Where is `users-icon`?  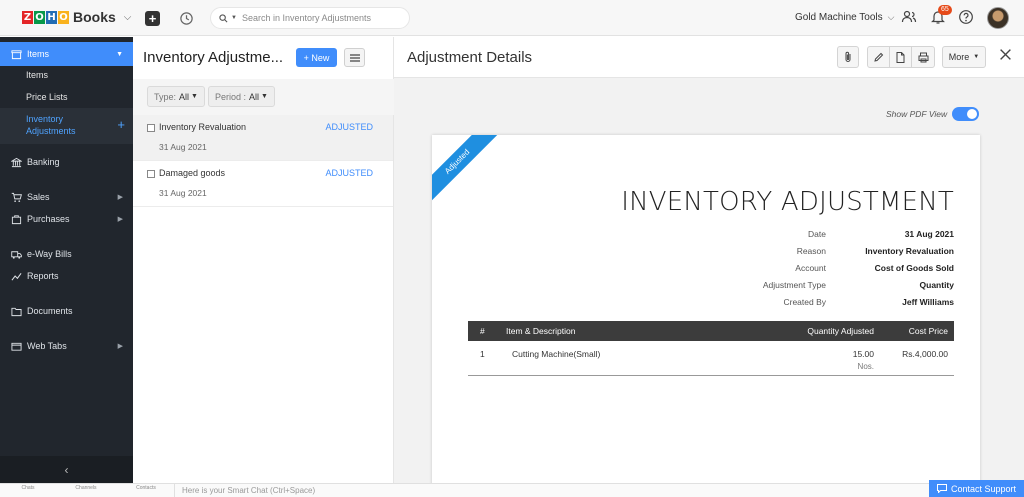
users-icon is located at coordinates (910, 18).